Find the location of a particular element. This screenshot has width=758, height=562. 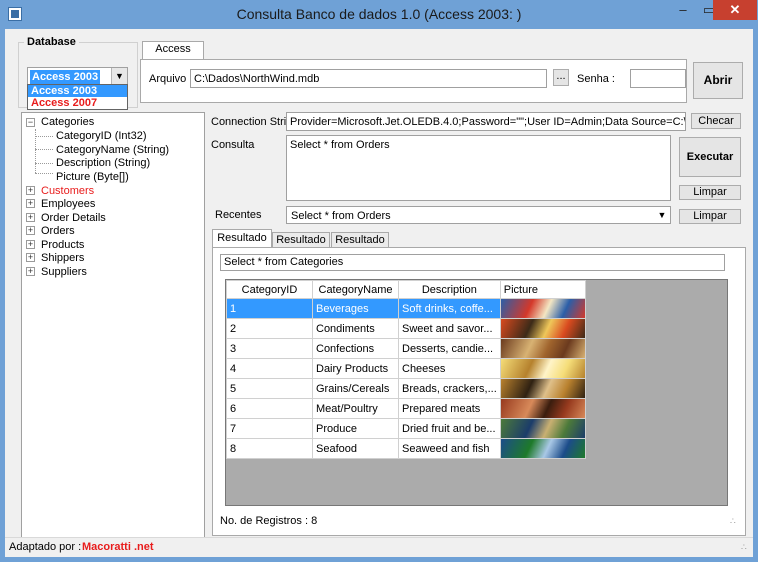

executar-button: Executar is located at coordinates (710, 157).